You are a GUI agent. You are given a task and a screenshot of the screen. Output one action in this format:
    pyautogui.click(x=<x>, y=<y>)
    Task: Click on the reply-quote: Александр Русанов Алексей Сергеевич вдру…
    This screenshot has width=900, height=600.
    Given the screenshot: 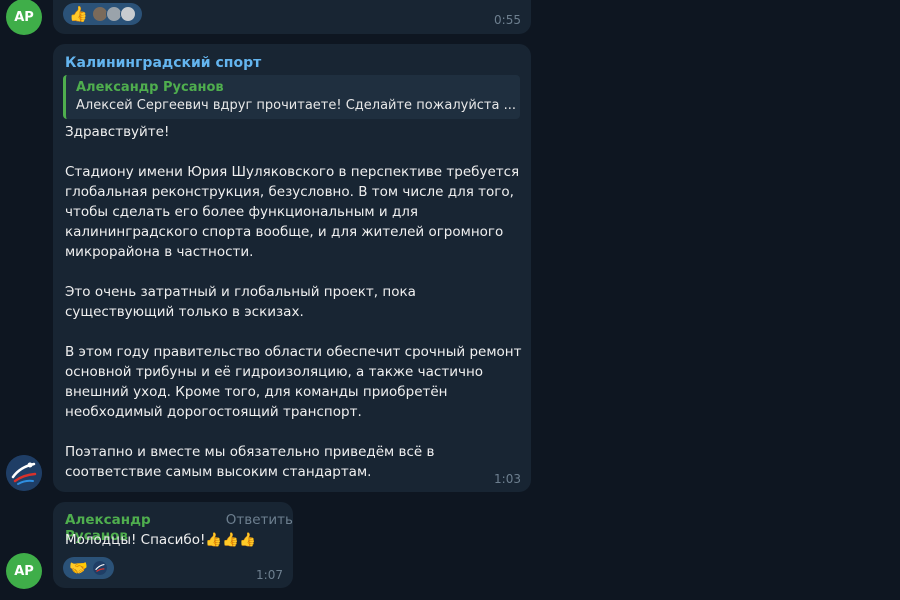 What is the action you would take?
    pyautogui.click(x=291, y=97)
    